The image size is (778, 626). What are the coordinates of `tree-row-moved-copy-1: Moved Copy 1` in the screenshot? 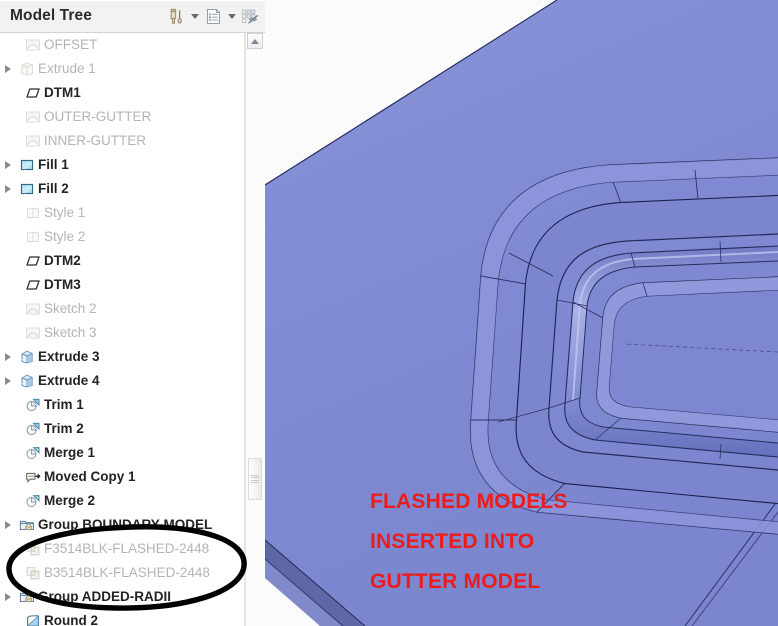 It's located at (122, 477).